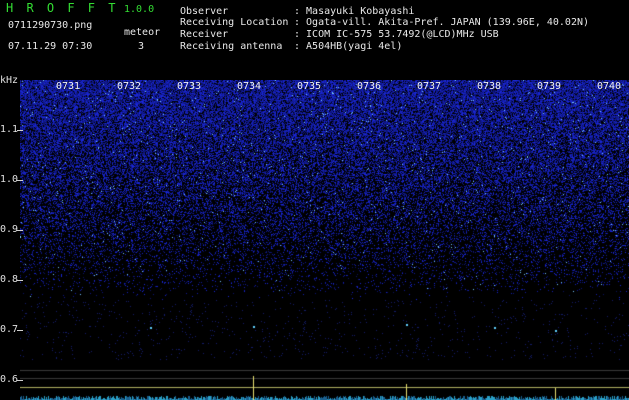 Image resolution: width=629 pixels, height=400 pixels. What do you see at coordinates (141, 46) in the screenshot?
I see `meteor-count: 3` at bounding box center [141, 46].